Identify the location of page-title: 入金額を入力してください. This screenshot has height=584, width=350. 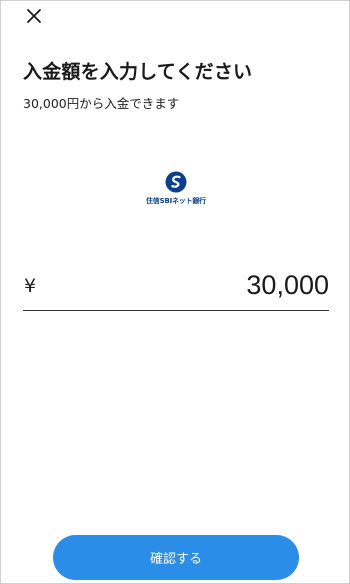
(138, 72).